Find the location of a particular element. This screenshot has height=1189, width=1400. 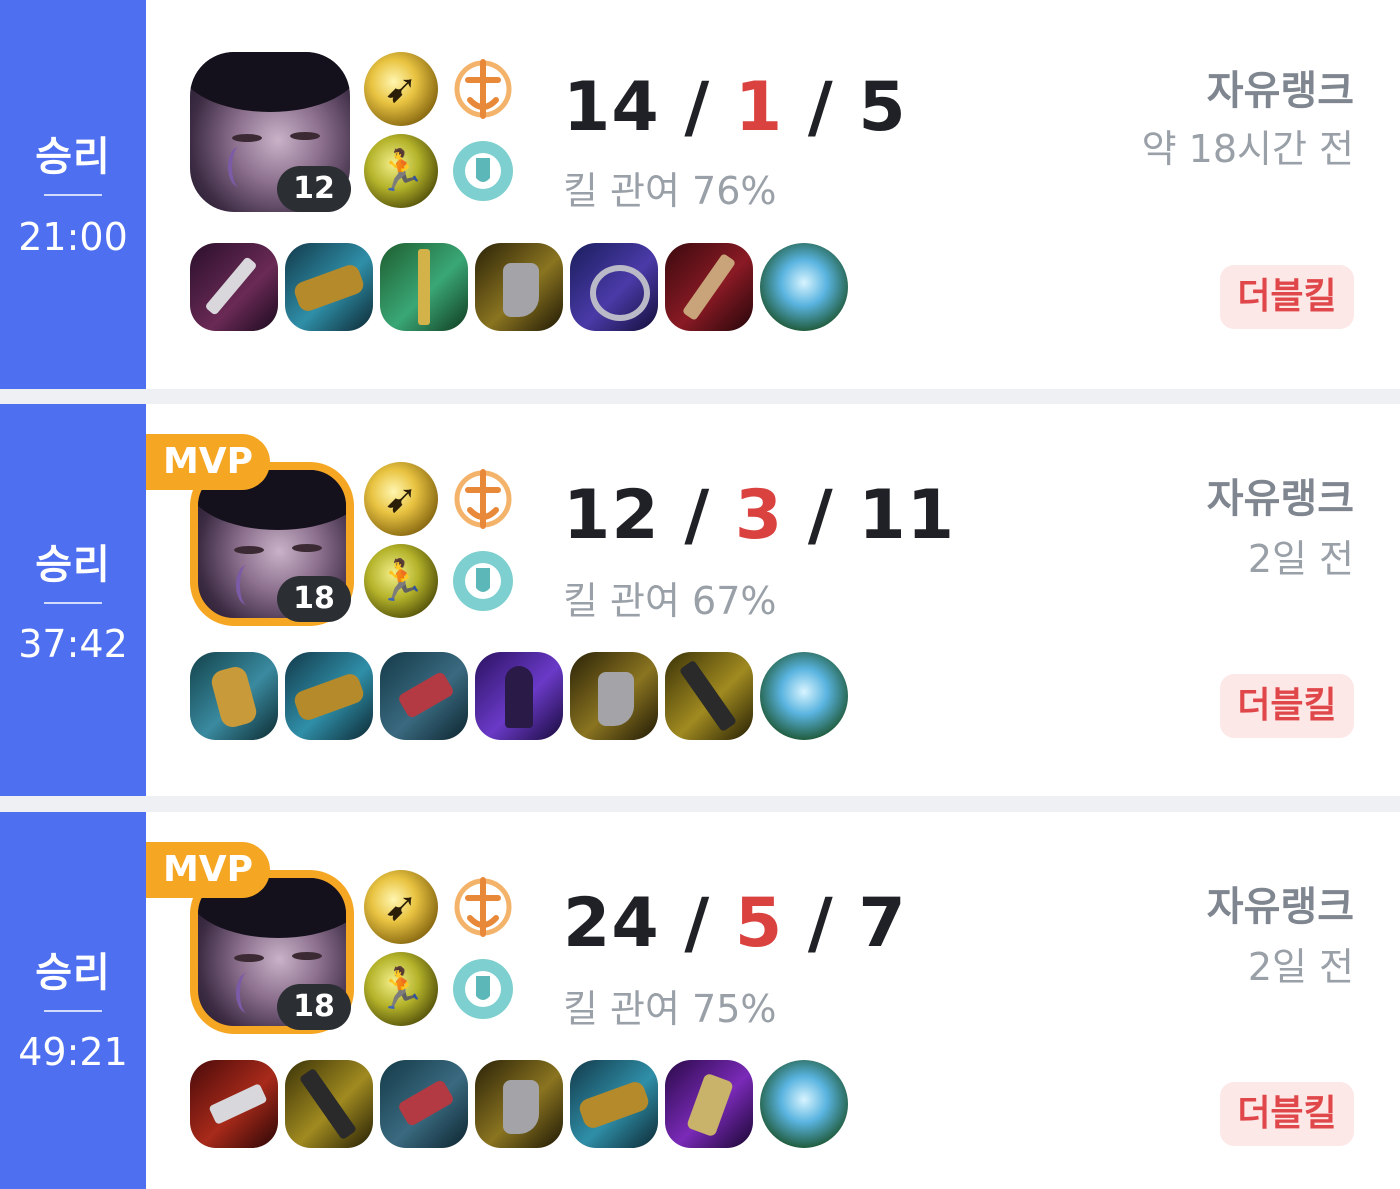

assists: 11 is located at coordinates (907, 515).